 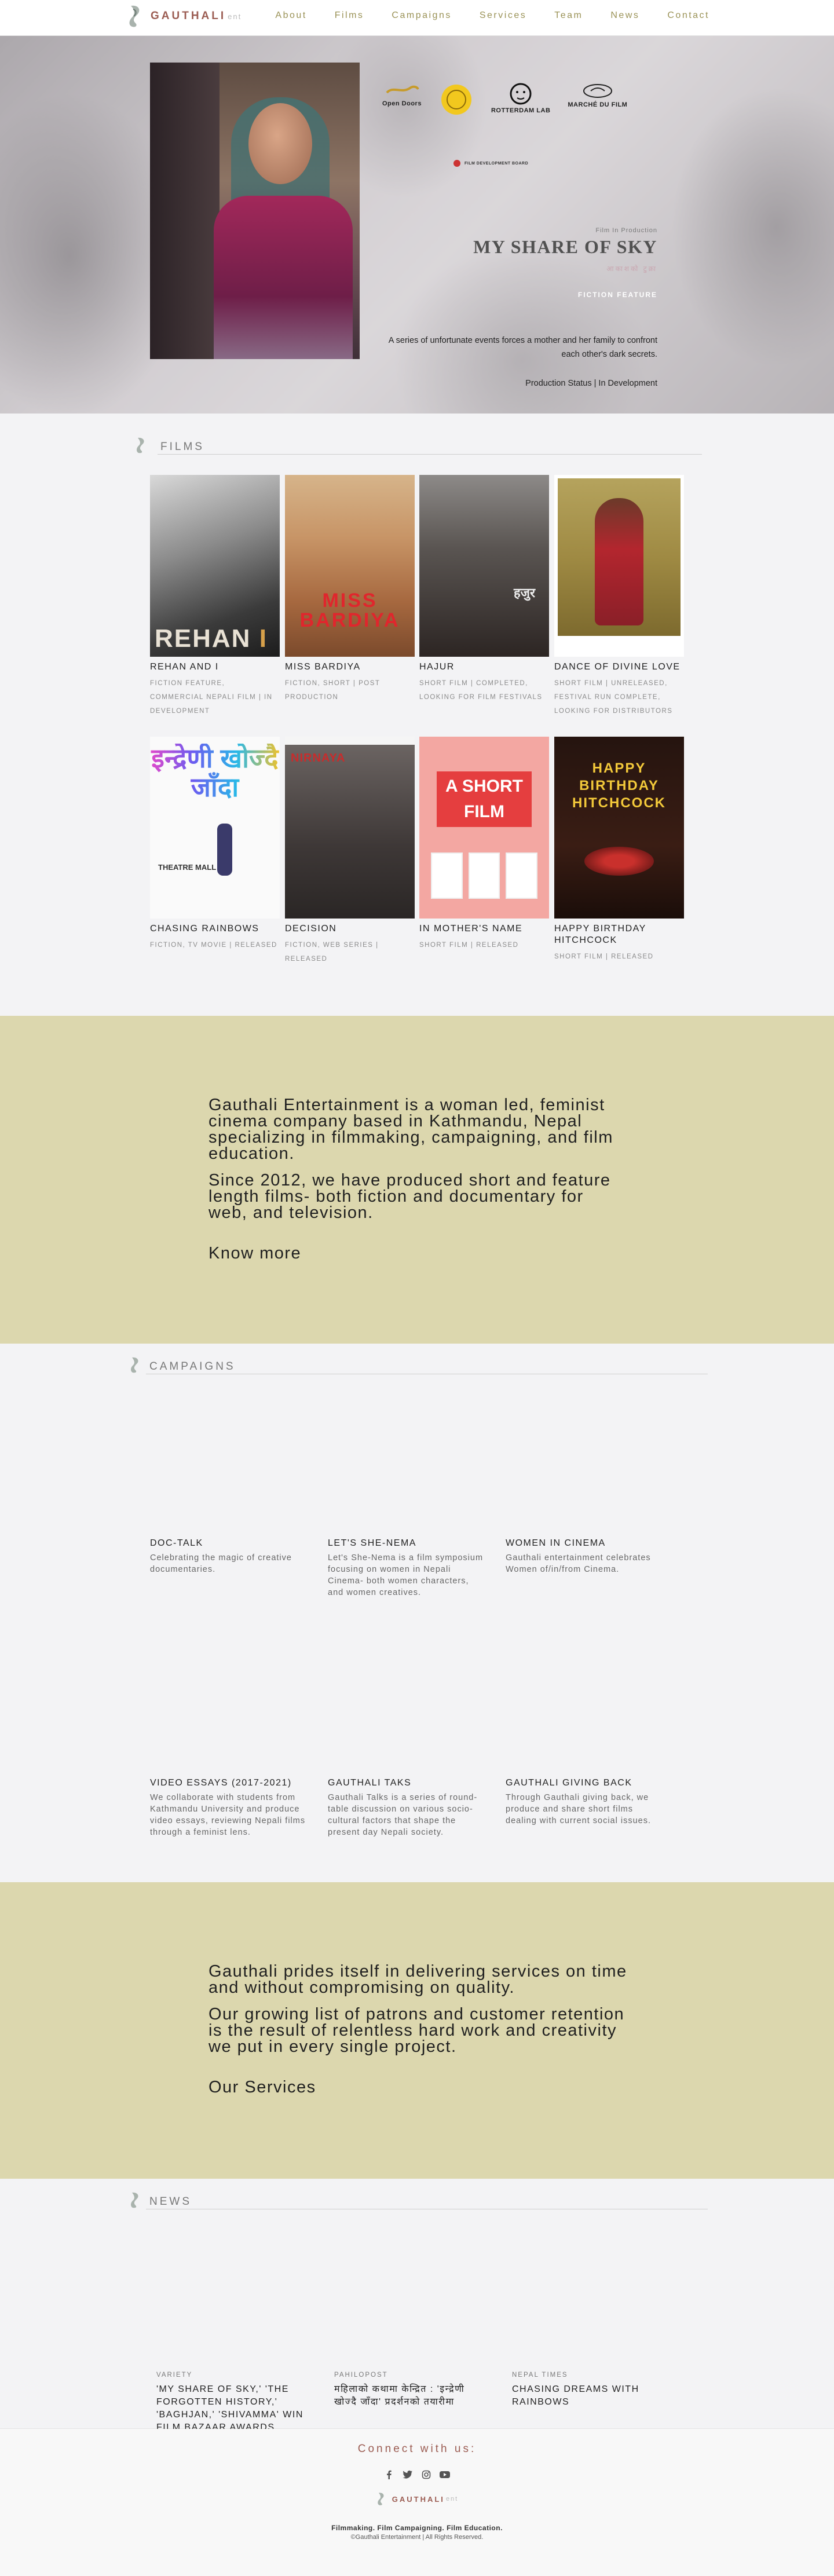 What do you see at coordinates (215, 773) in the screenshot?
I see `poster-title: इन्द्रेणी खोज्दै जाँदा` at bounding box center [215, 773].